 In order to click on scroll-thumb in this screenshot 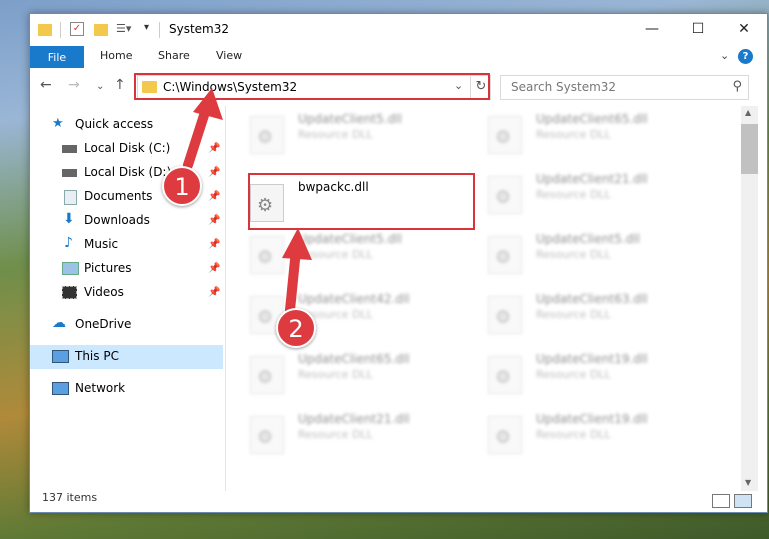, I will do `click(749, 149)`.